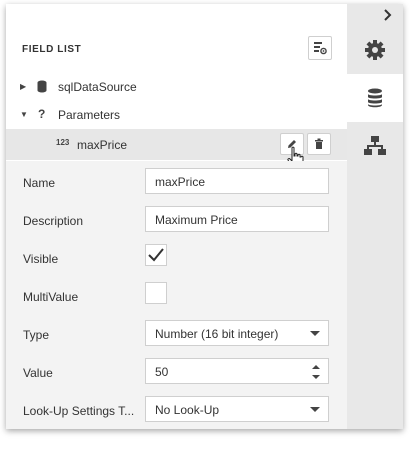 The width and height of the screenshot is (410, 449). Describe the element at coordinates (53, 221) in the screenshot. I see `property-label: Description` at that location.